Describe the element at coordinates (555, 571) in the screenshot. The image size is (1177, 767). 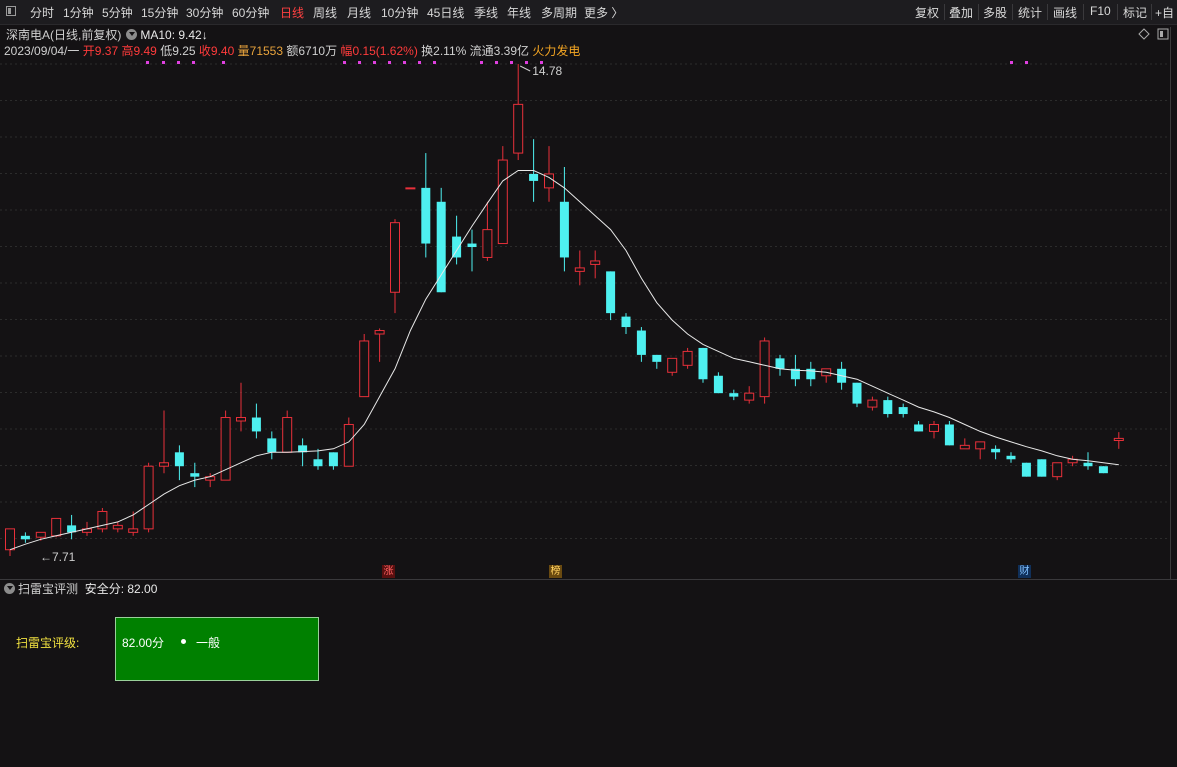
I see `event-marker-bang: 榜` at that location.